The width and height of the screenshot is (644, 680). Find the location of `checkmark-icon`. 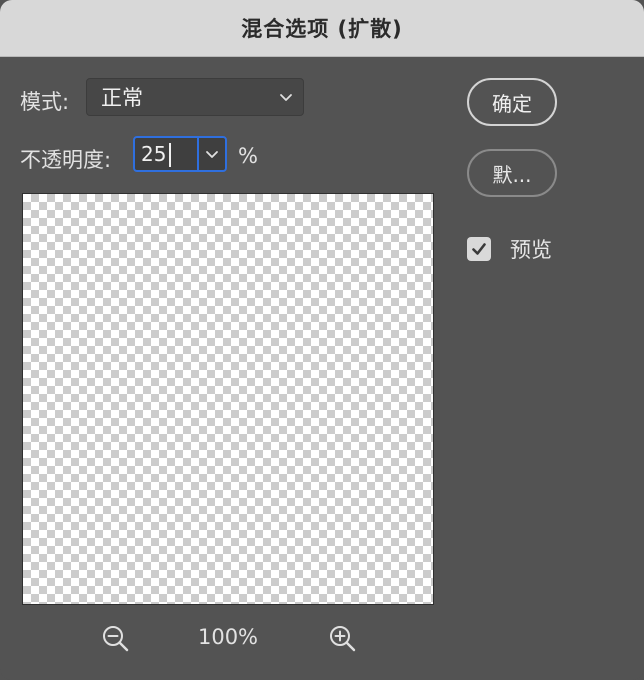

checkmark-icon is located at coordinates (479, 249).